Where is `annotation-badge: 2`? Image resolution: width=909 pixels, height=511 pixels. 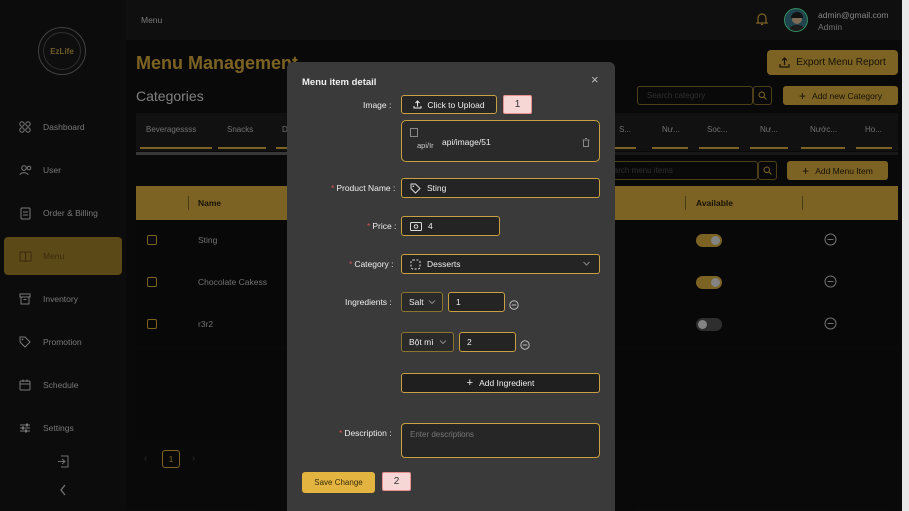
annotation-badge: 2 is located at coordinates (396, 481).